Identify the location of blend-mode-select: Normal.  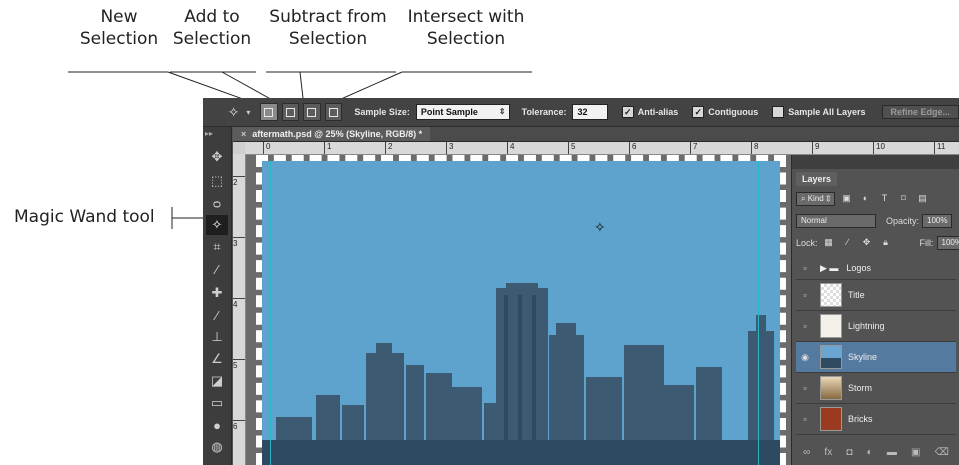
(836, 221).